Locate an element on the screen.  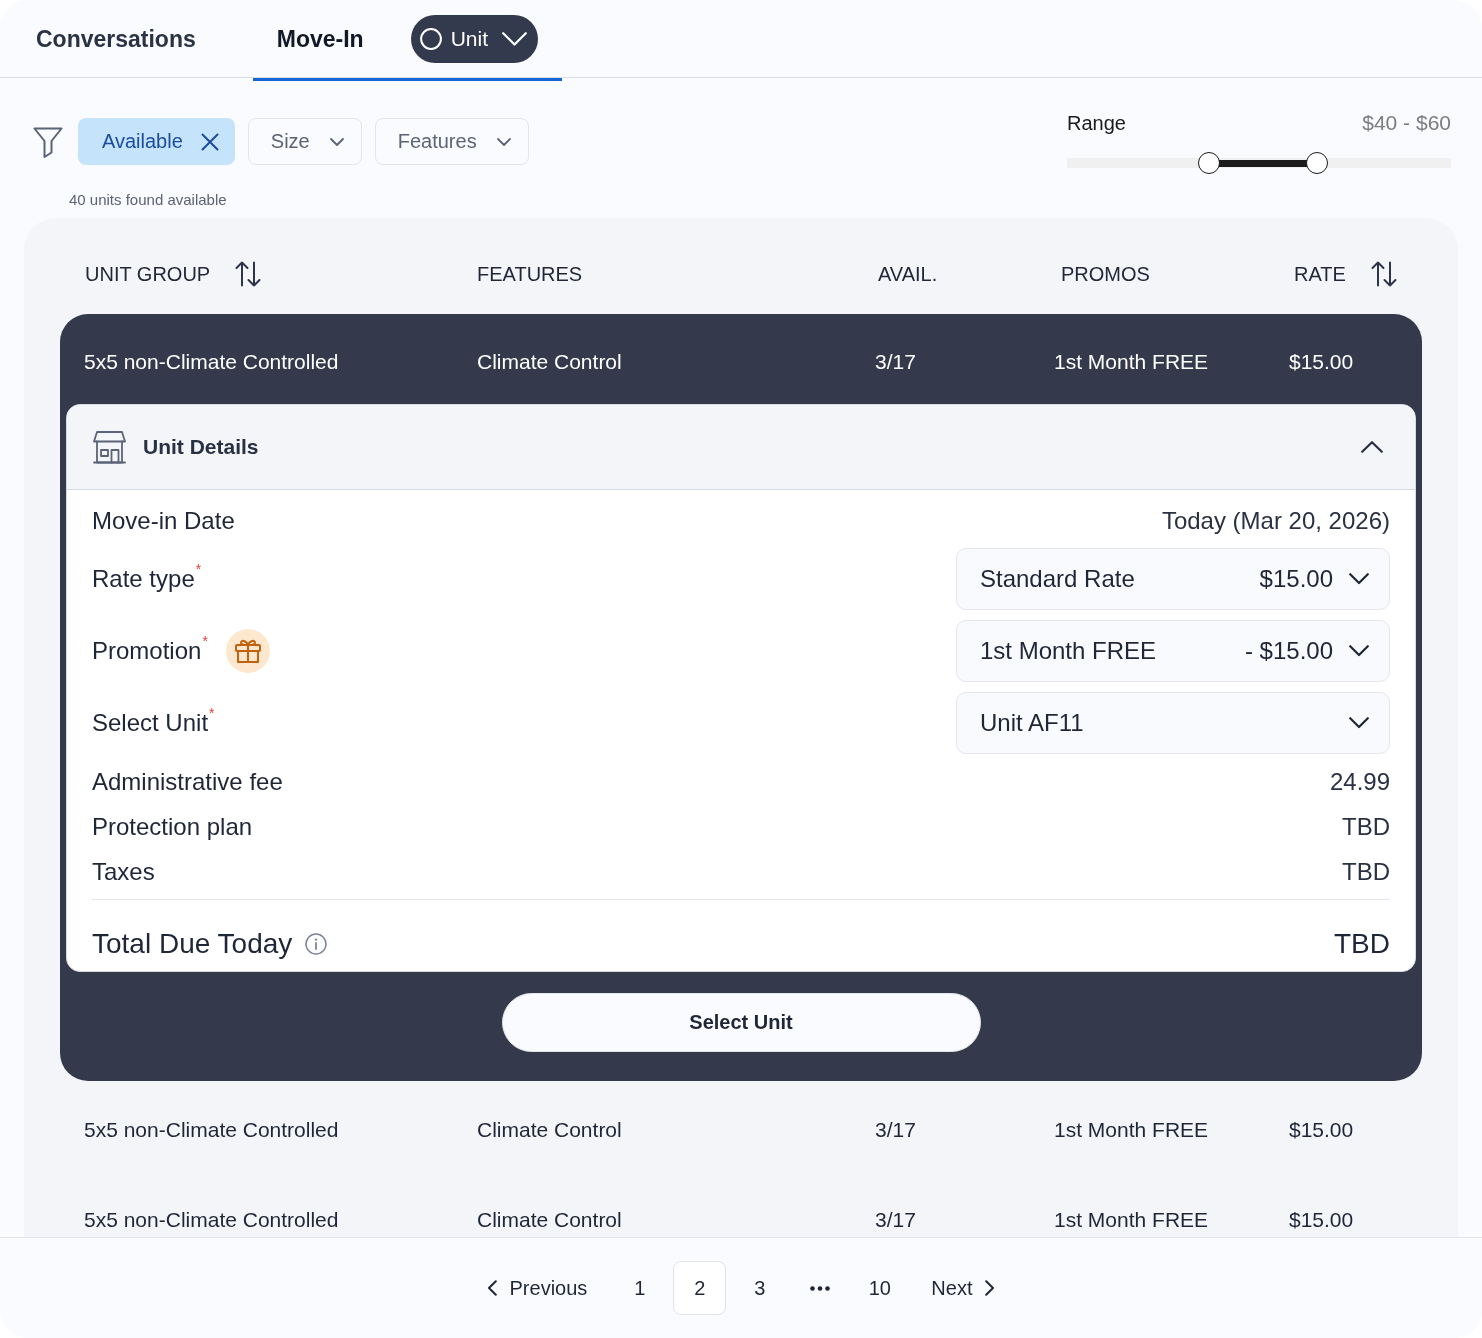
column-header: AVAIL. is located at coordinates (908, 274).